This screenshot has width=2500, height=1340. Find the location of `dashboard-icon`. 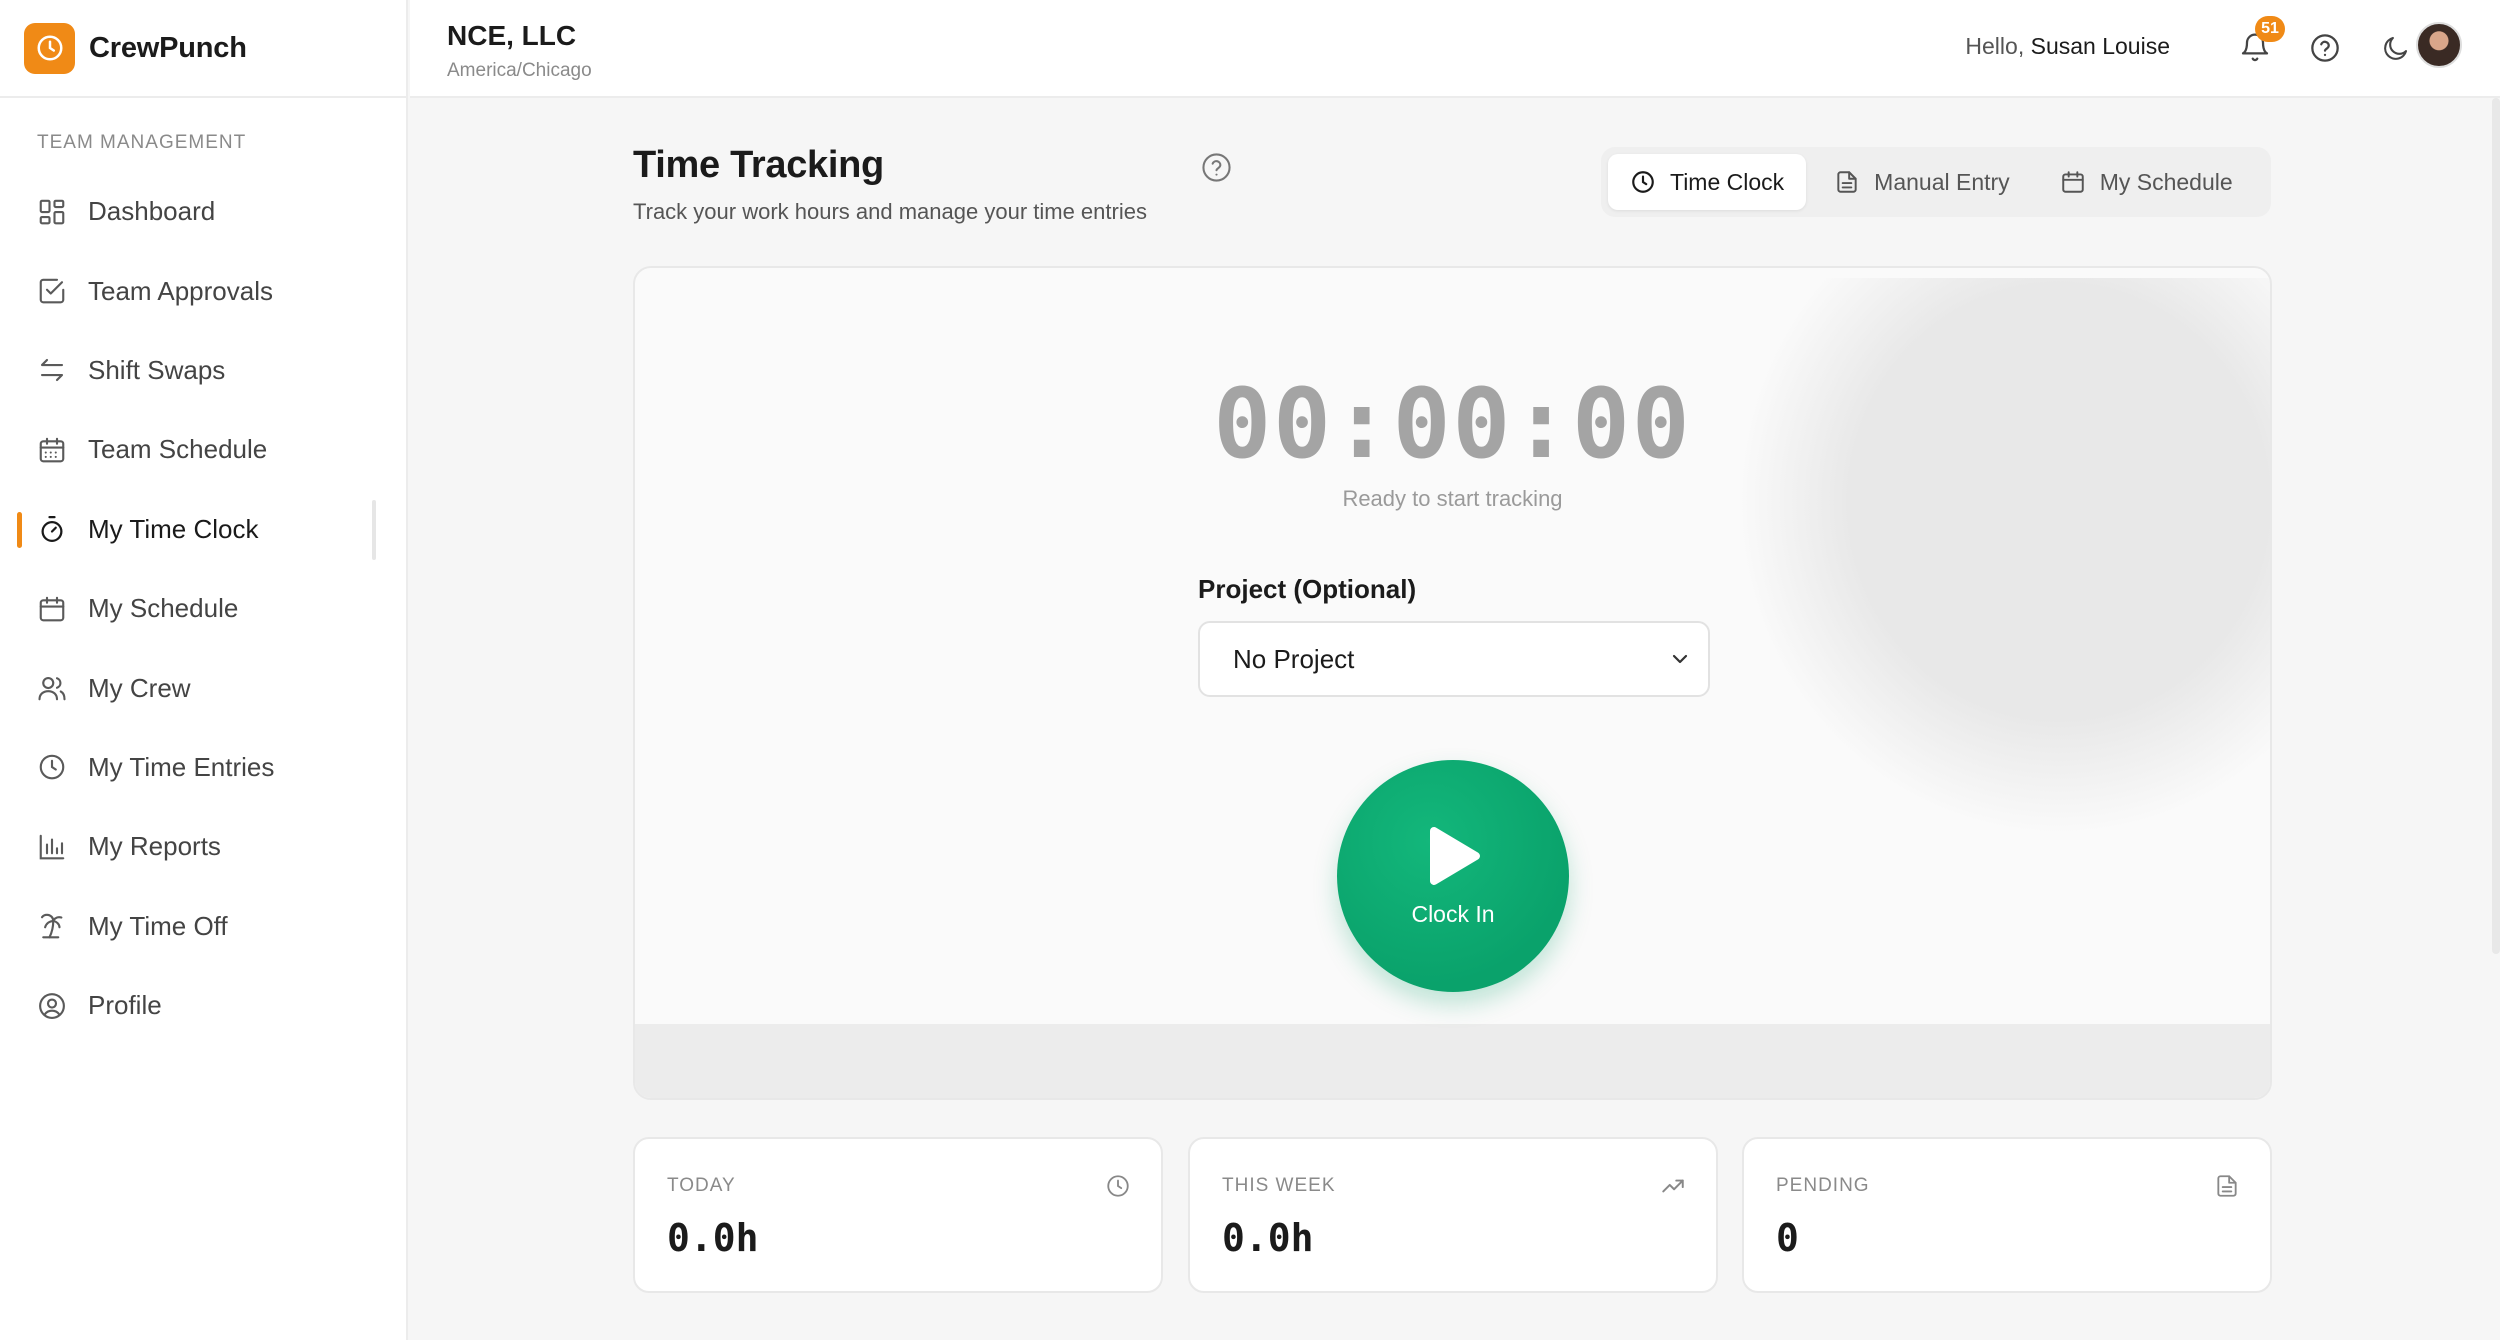

dashboard-icon is located at coordinates (52, 212).